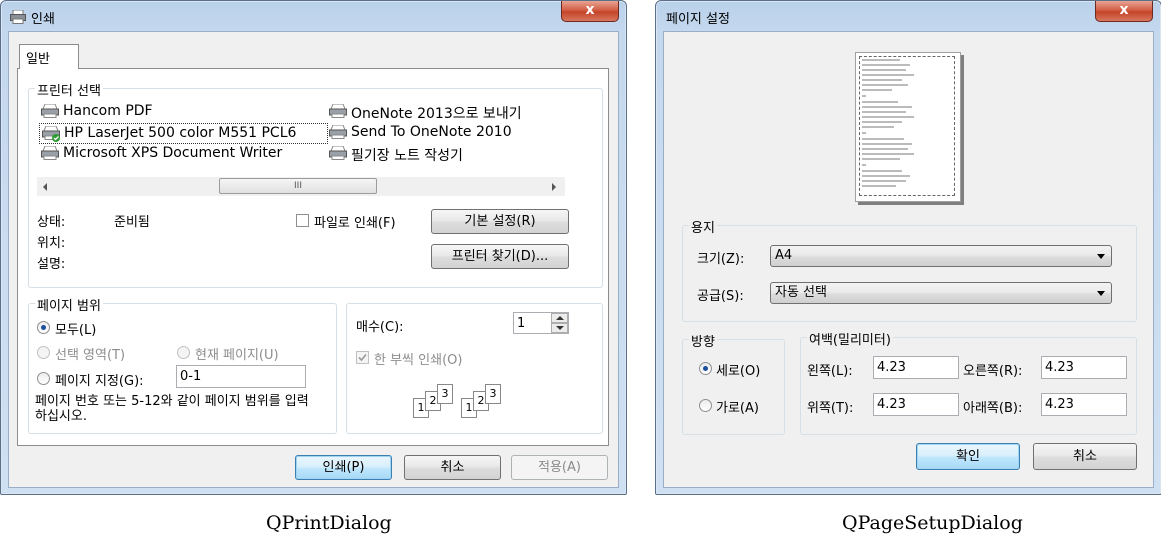 Image resolution: width=1161 pixels, height=552 pixels. What do you see at coordinates (941, 293) in the screenshot?
I see `paper-source-select: 자동 선택` at bounding box center [941, 293].